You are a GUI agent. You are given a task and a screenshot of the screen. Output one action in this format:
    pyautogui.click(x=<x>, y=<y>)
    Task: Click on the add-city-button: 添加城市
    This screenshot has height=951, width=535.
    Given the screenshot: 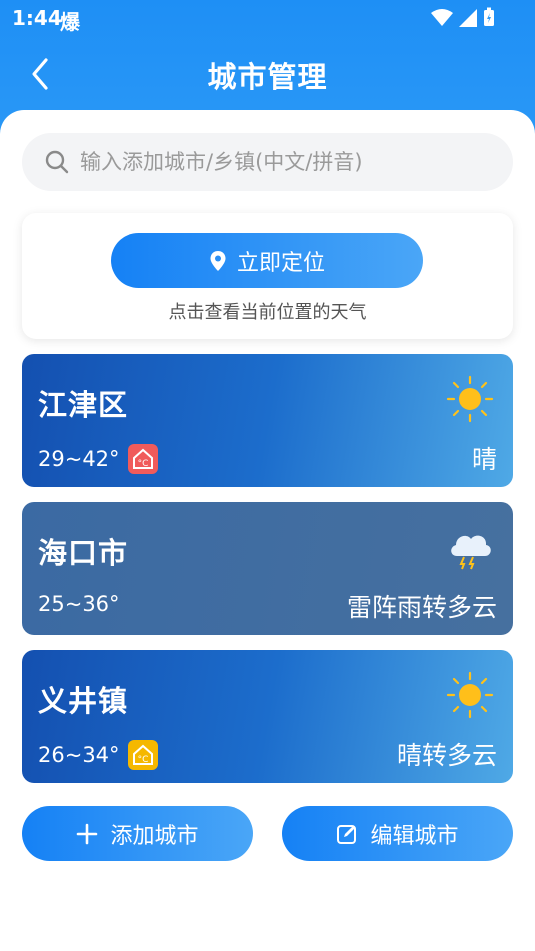 What is the action you would take?
    pyautogui.click(x=137, y=833)
    